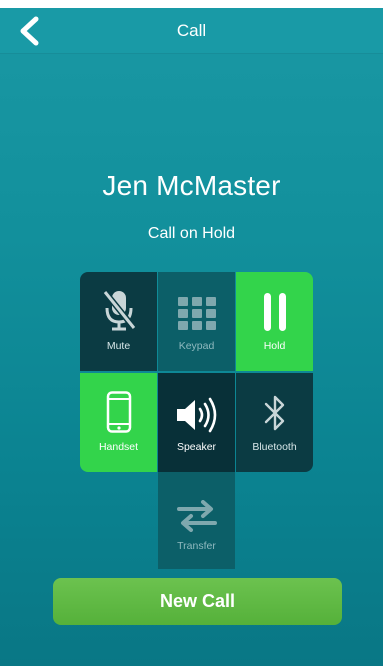 This screenshot has width=383, height=666. What do you see at coordinates (196, 346) in the screenshot?
I see `keypad-label: Keypad` at bounding box center [196, 346].